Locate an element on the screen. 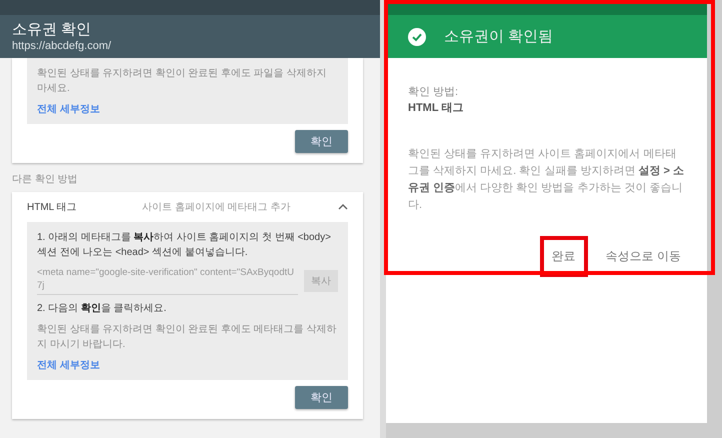  method-name: HTML 태그 is located at coordinates (52, 207).